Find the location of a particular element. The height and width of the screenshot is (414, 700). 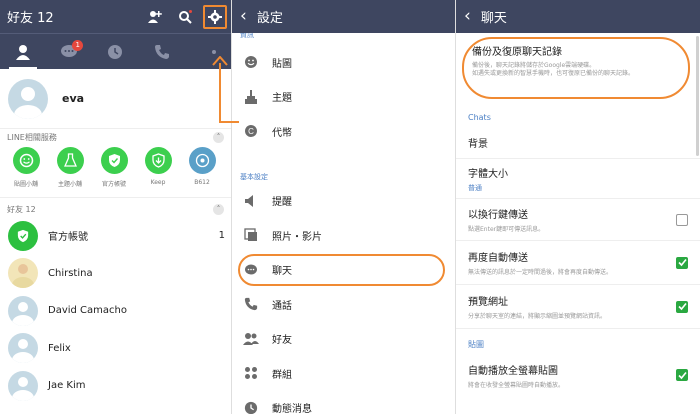

background-item: 背景 is located at coordinates (578, 143).